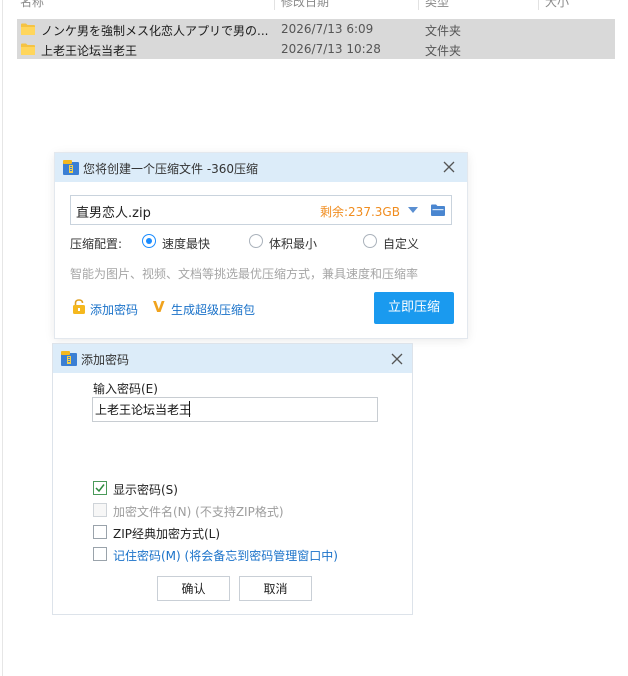  Describe the element at coordinates (166, 533) in the screenshot. I see `zip-classic-encryption-label: ZIP经典加密方式(L)` at that location.